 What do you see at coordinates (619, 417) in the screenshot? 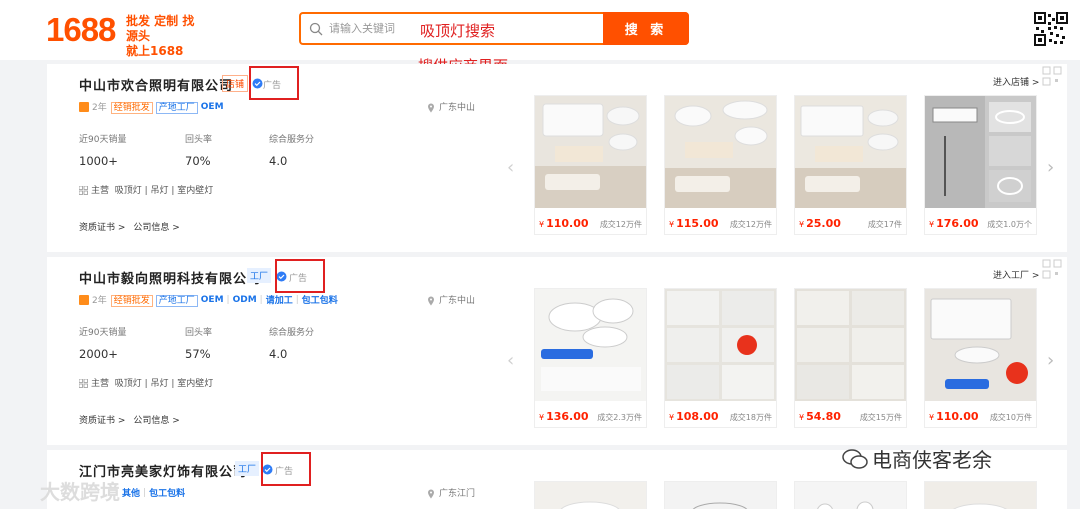
I see `product-sold: 成交2.3万件` at bounding box center [619, 417].